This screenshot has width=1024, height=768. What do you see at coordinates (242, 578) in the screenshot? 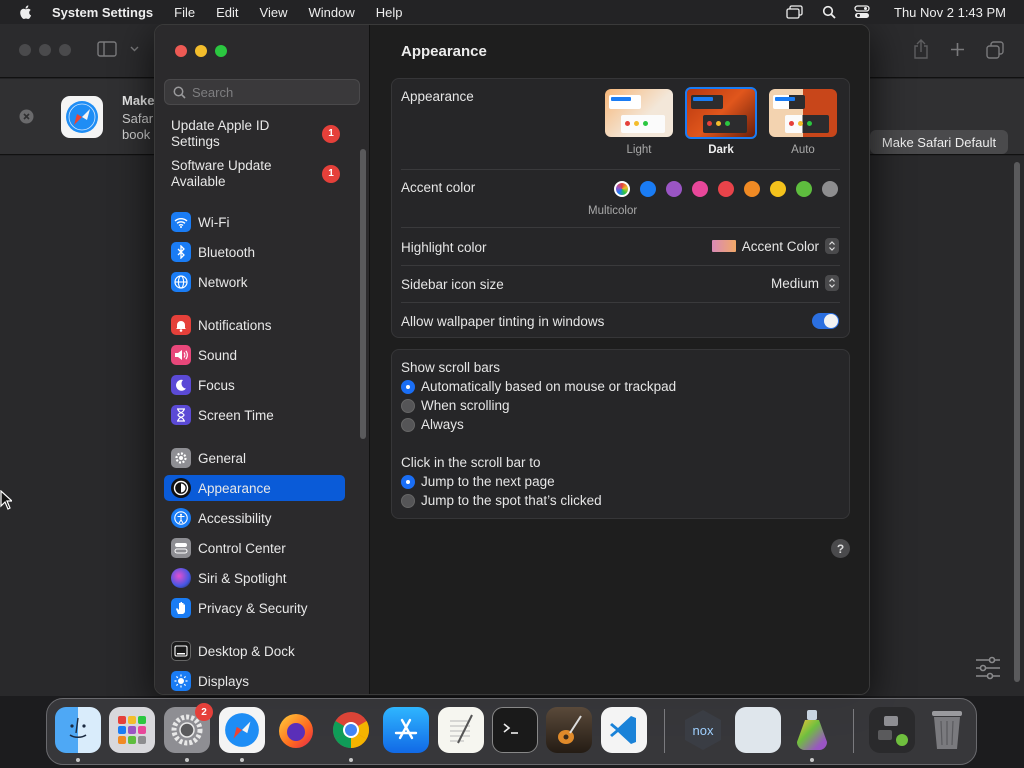
I see `sidebar-item-label: Siri & Spotlight` at bounding box center [242, 578].